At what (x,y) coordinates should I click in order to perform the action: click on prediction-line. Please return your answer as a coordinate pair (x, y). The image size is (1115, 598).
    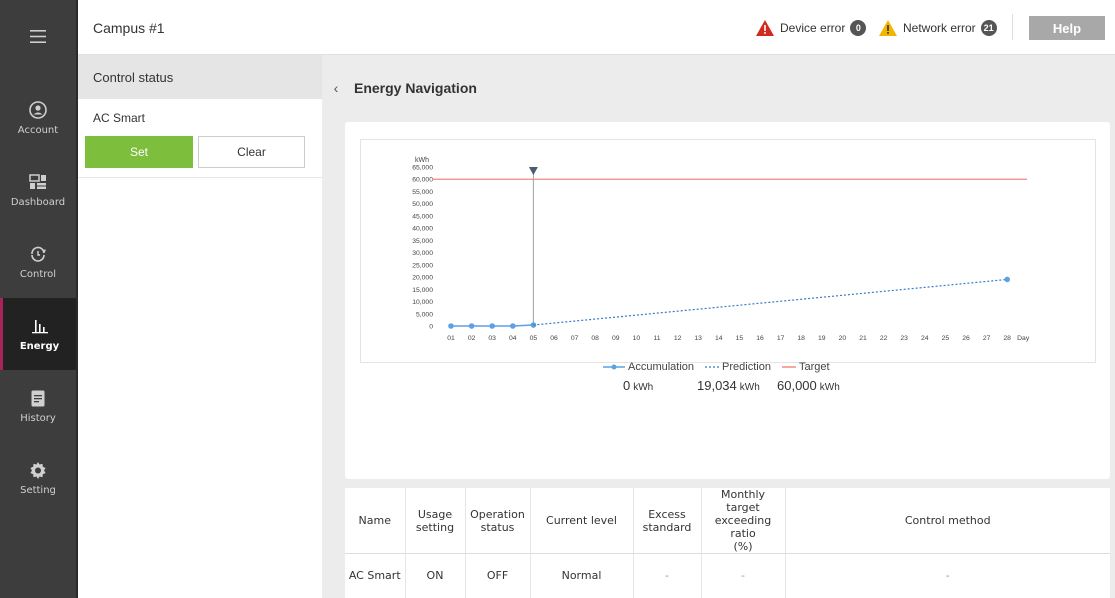
    Looking at the image, I should click on (770, 302).